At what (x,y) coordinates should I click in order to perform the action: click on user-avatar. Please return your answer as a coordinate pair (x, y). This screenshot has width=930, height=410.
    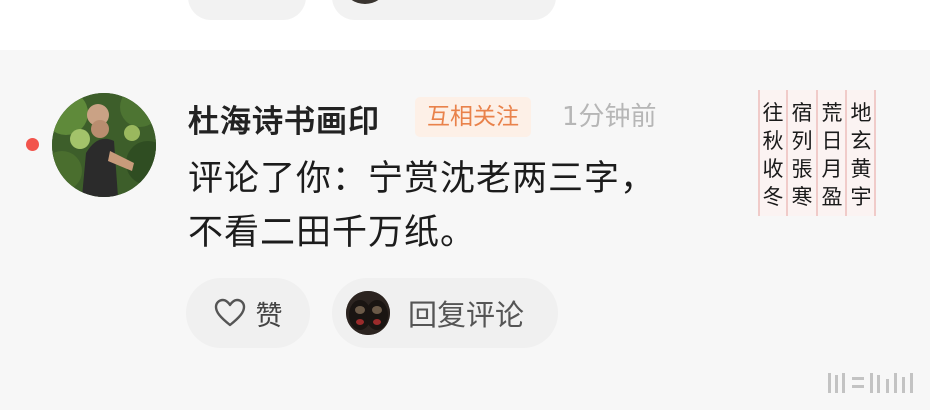
    Looking at the image, I should click on (104, 145).